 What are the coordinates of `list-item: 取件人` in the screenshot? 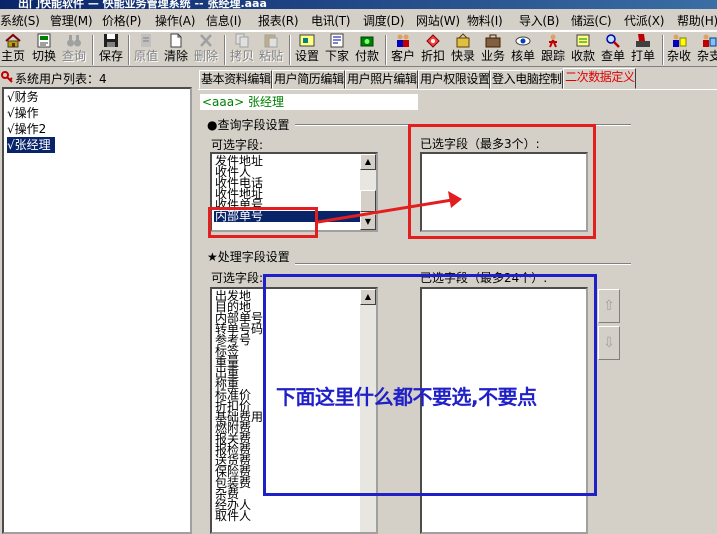 It's located at (233, 516).